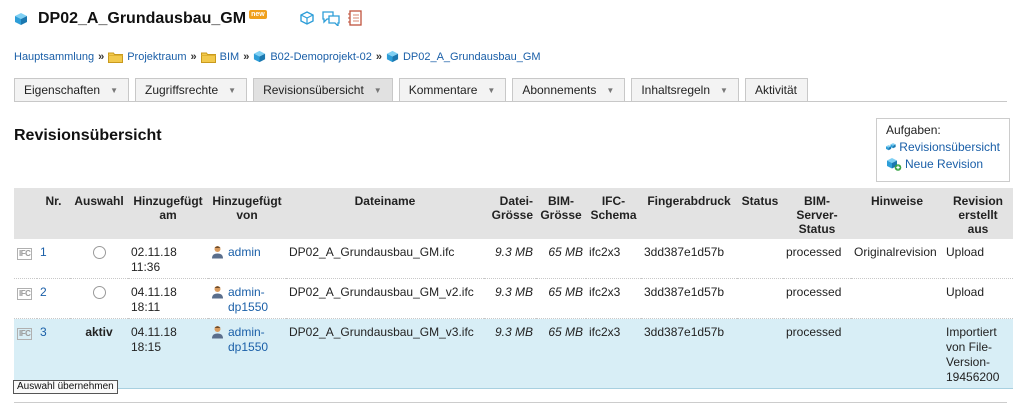 The image size is (1021, 410). Describe the element at coordinates (88, 135) in the screenshot. I see `section-title: Revisionsübersicht` at that location.